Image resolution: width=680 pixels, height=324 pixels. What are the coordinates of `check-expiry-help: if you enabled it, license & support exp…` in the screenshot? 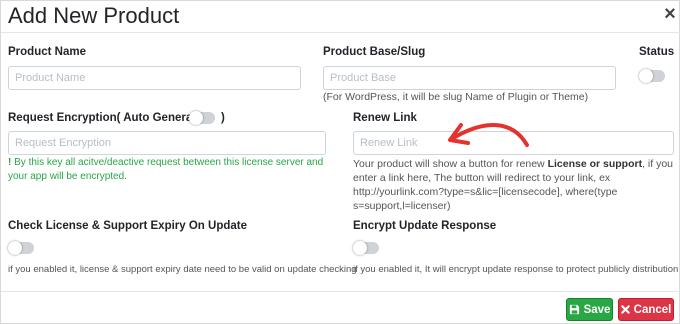 It's located at (182, 269).